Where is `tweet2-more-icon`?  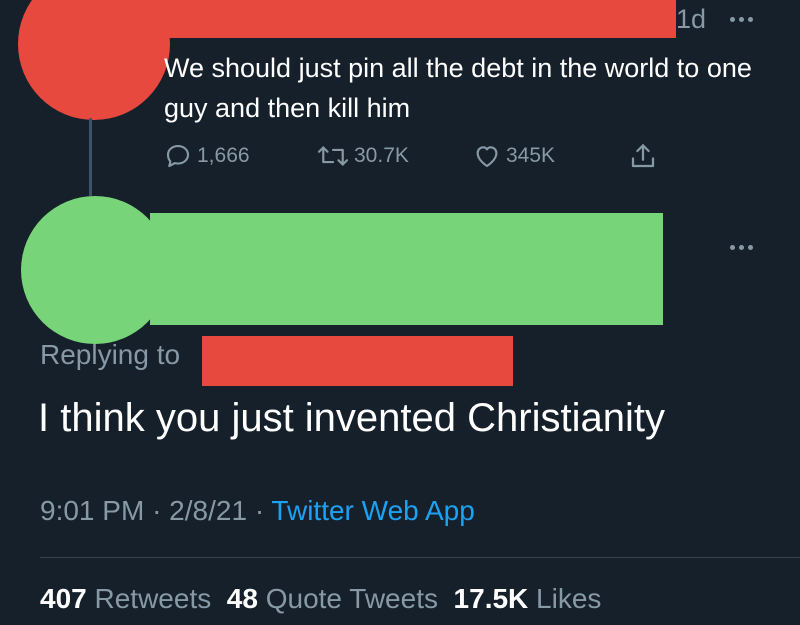 tweet2-more-icon is located at coordinates (741, 247).